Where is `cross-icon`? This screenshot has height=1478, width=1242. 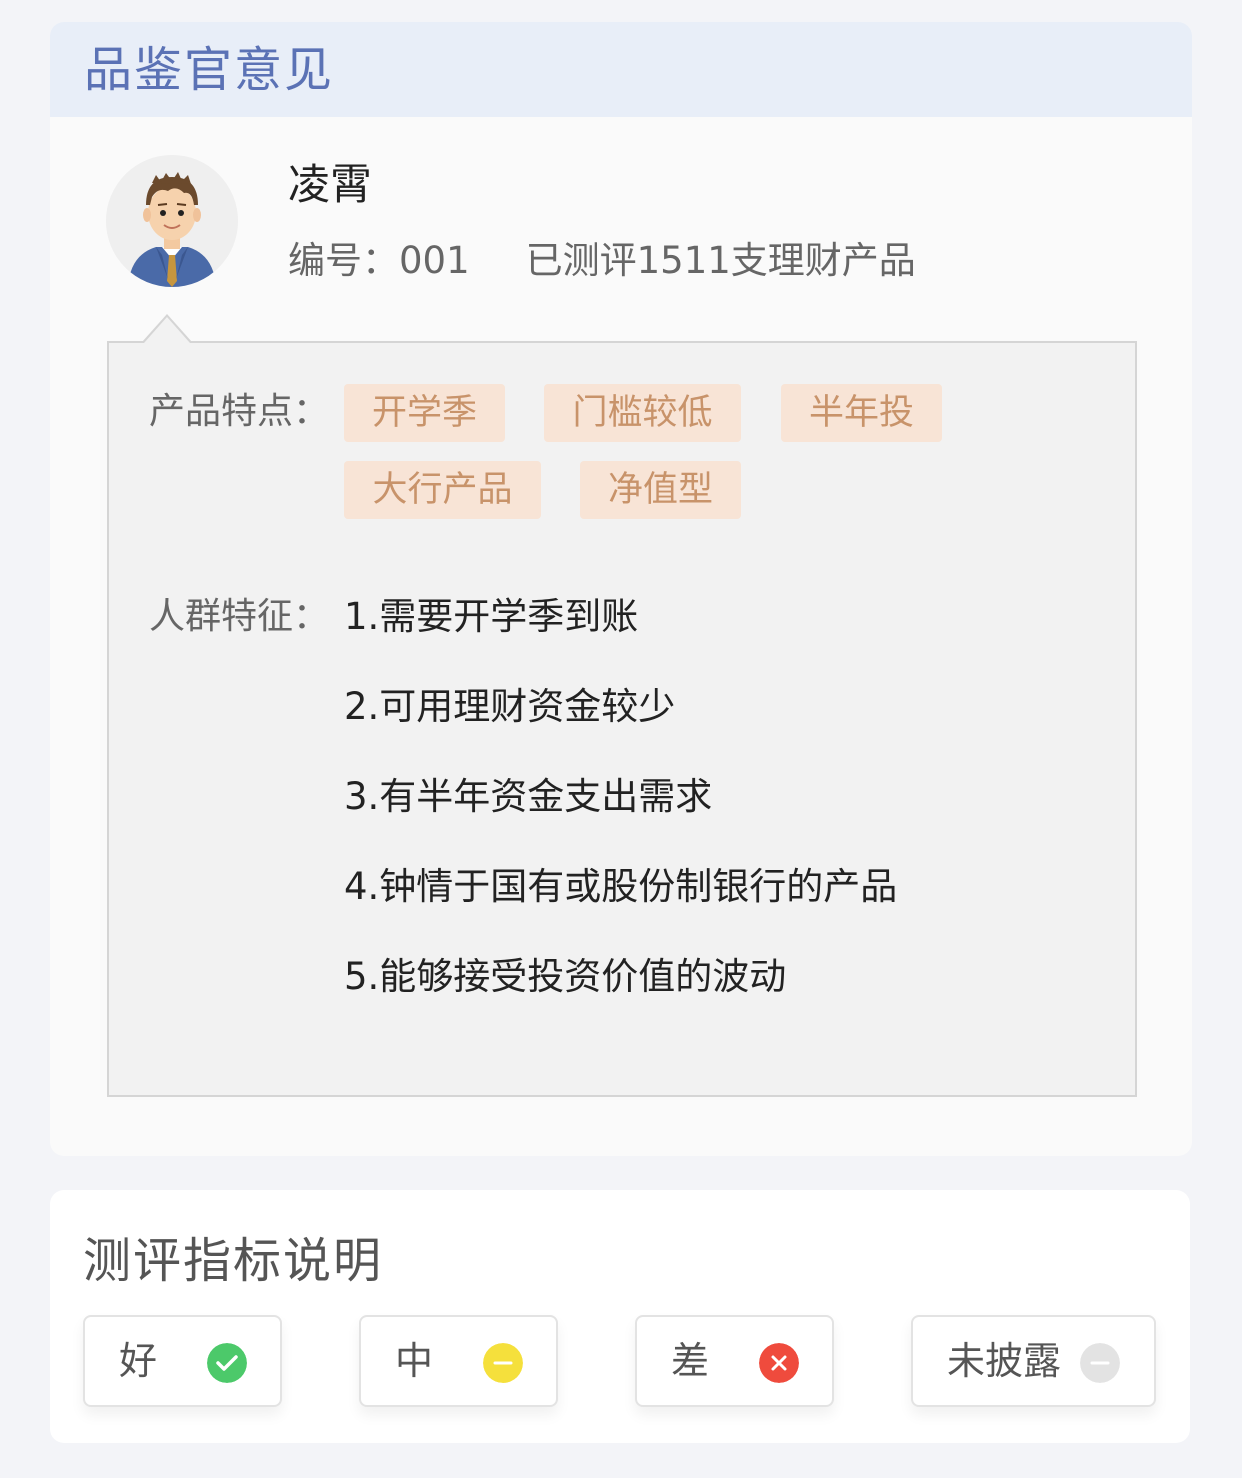 cross-icon is located at coordinates (779, 1363).